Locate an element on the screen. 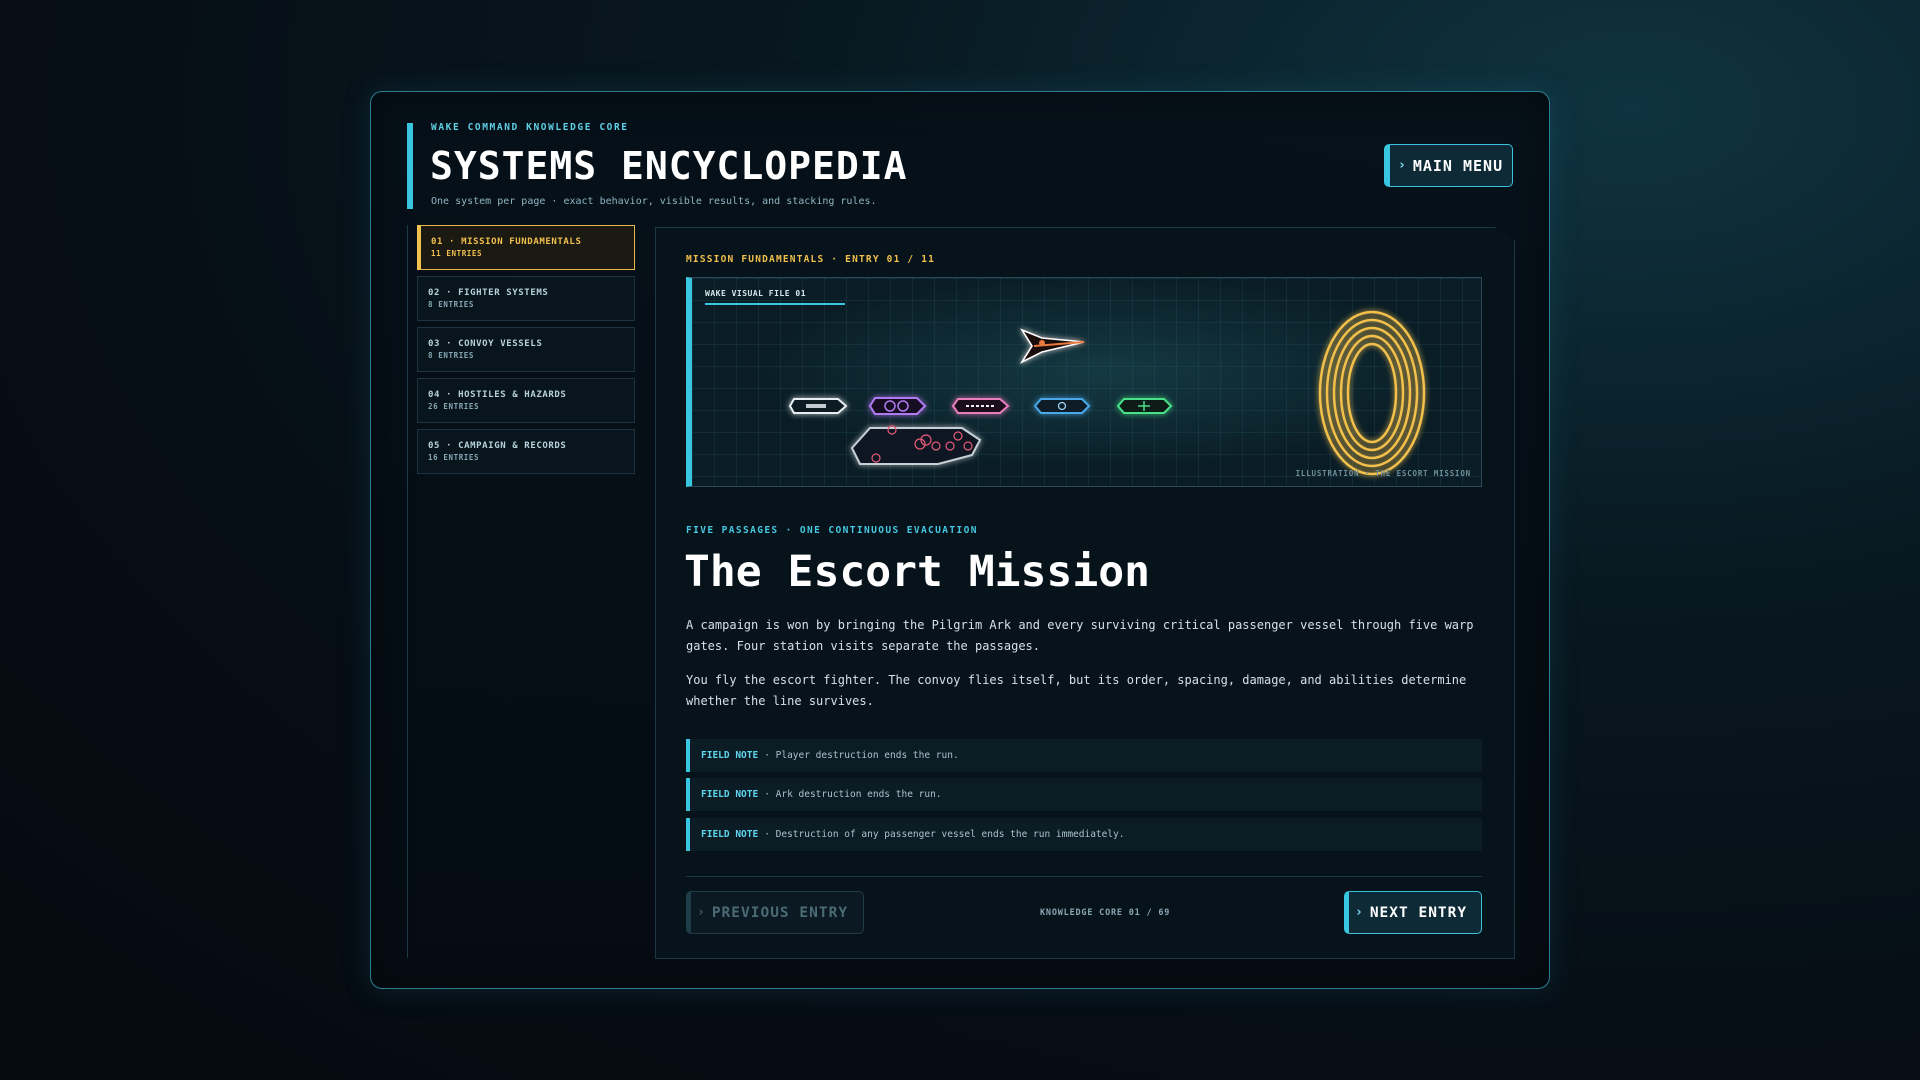  convoy-vessel-blue-icon is located at coordinates (1062, 406).